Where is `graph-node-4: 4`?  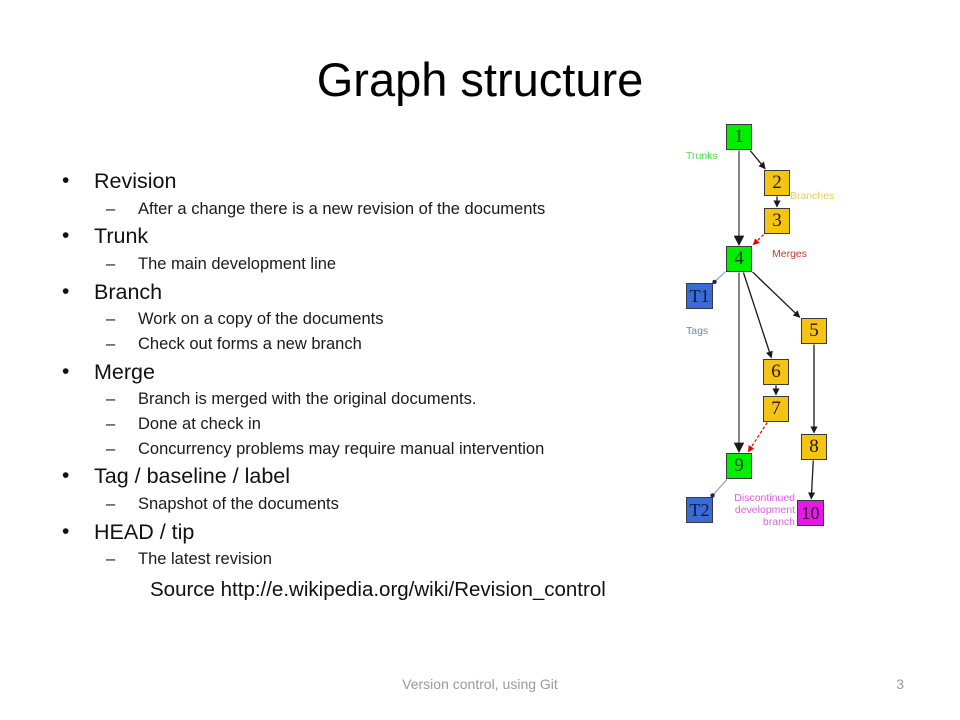 graph-node-4: 4 is located at coordinates (739, 259).